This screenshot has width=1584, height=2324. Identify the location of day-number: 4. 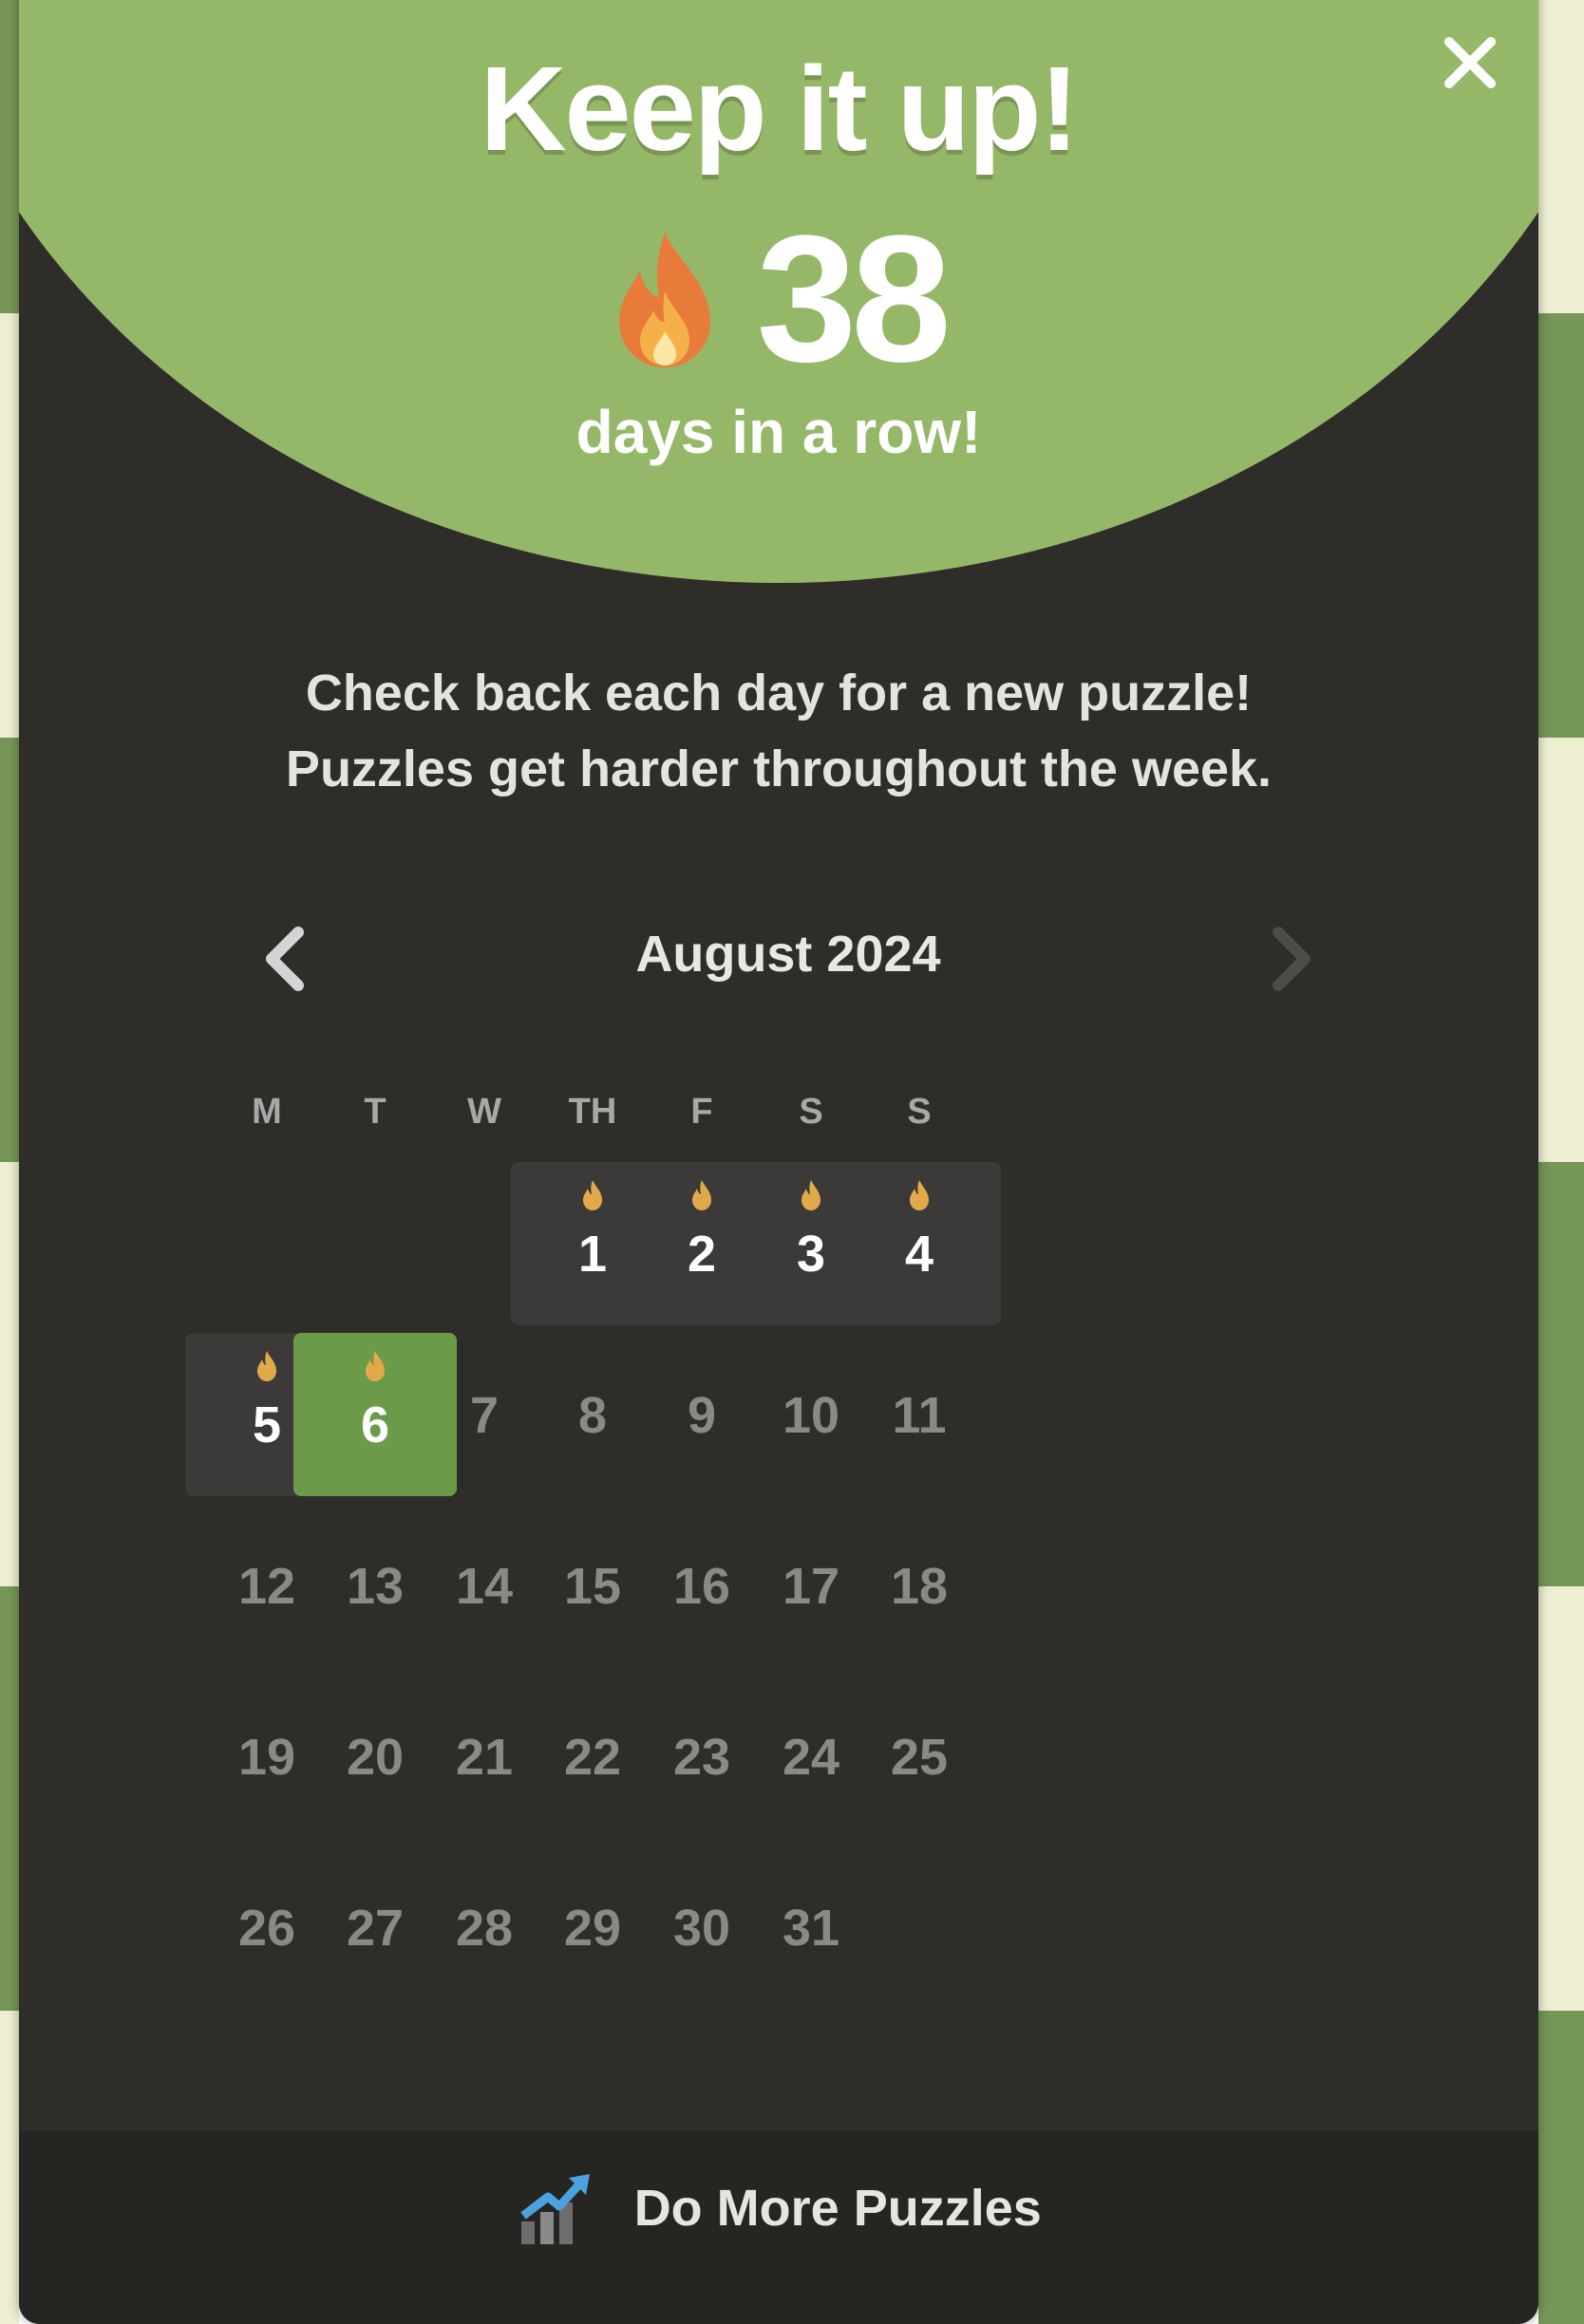
(919, 1254).